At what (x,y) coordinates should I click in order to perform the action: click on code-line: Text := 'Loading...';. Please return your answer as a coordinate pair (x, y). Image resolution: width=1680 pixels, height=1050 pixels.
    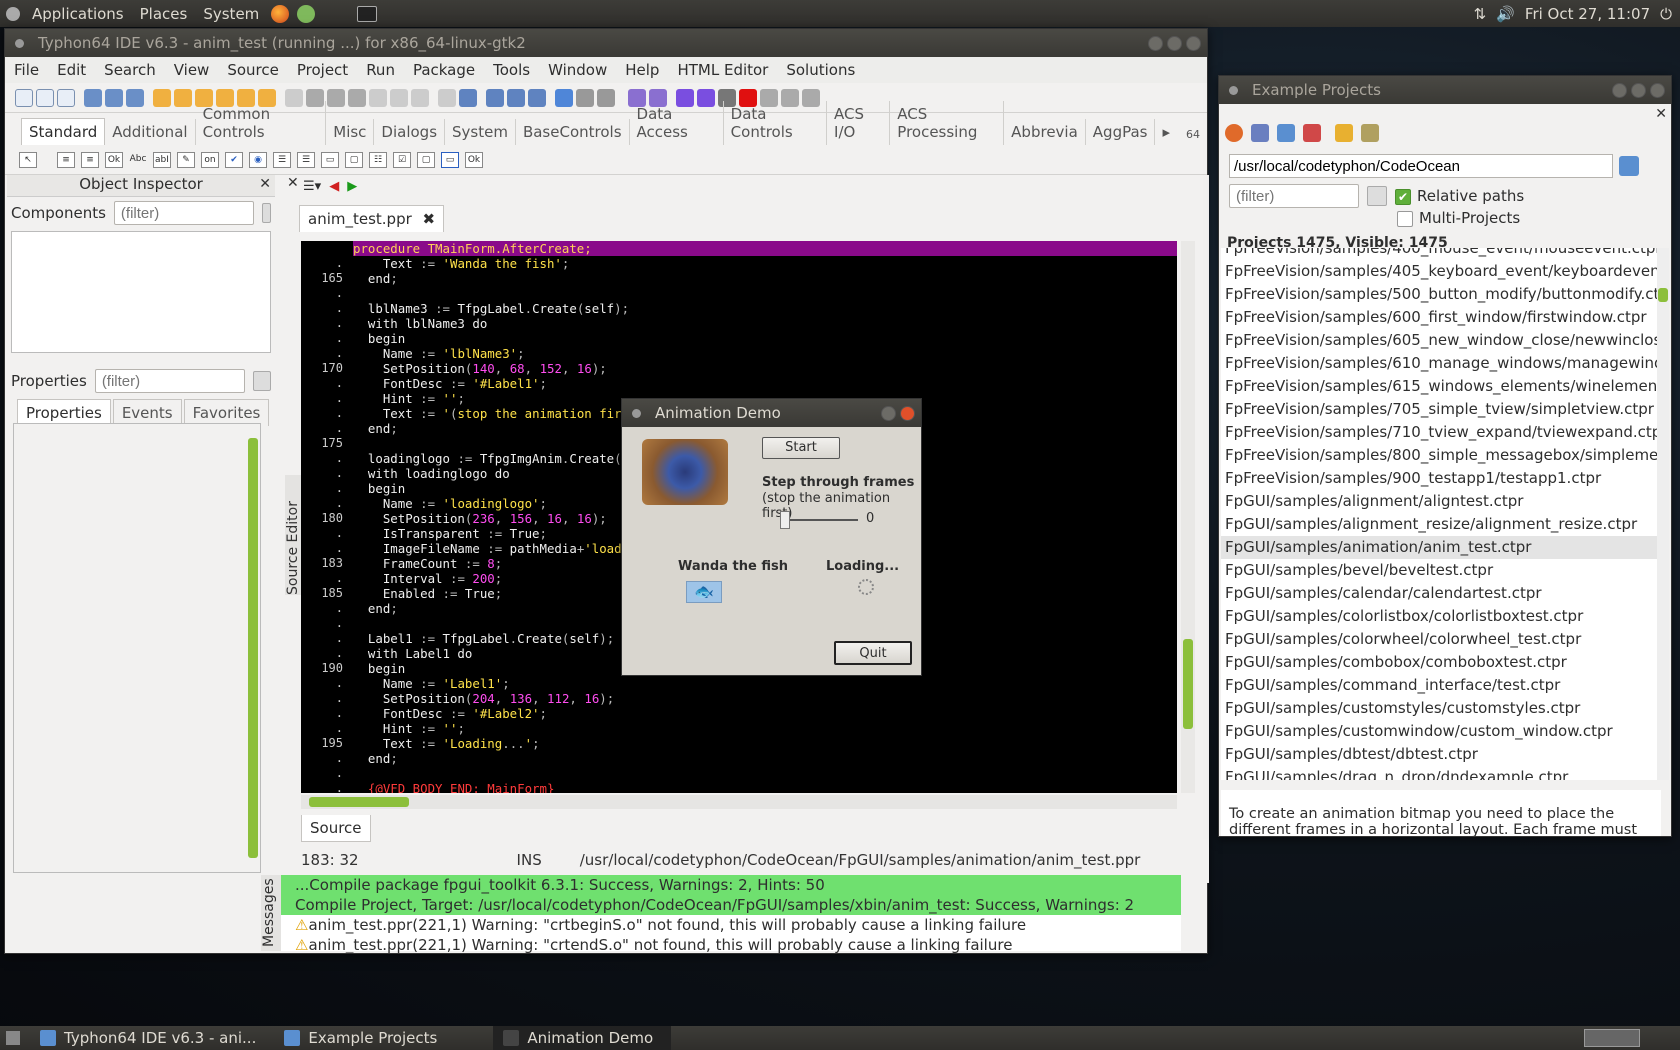
    Looking at the image, I should click on (765, 743).